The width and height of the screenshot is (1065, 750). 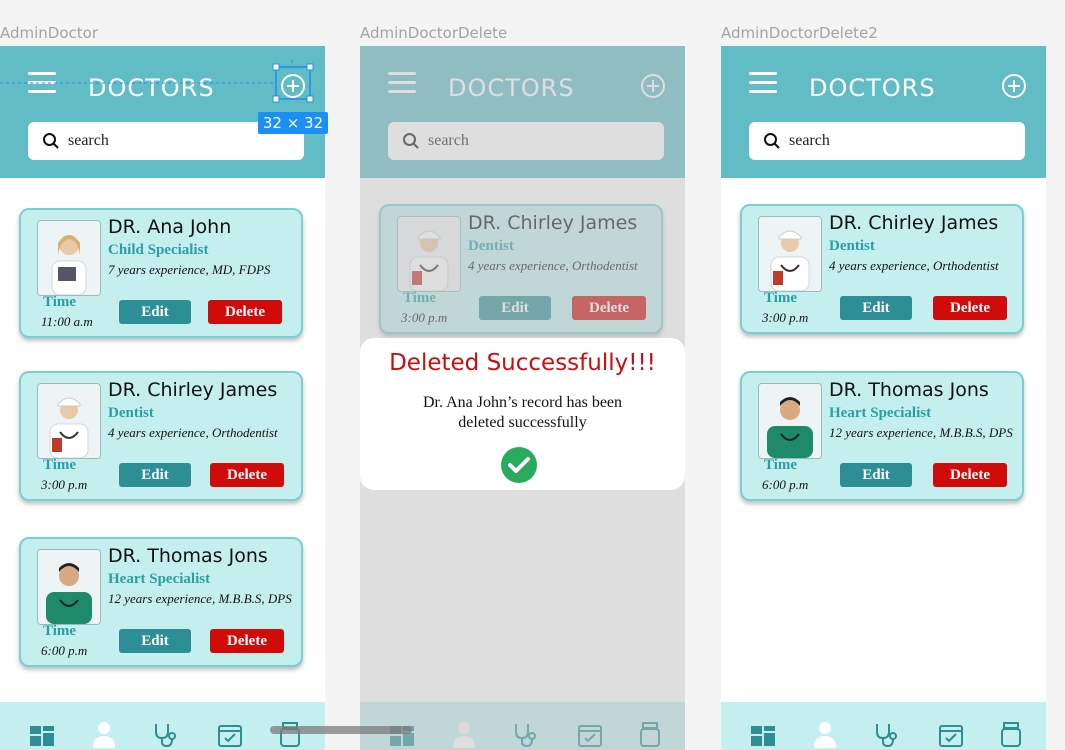 What do you see at coordinates (887, 141) in the screenshot?
I see `search-input: search` at bounding box center [887, 141].